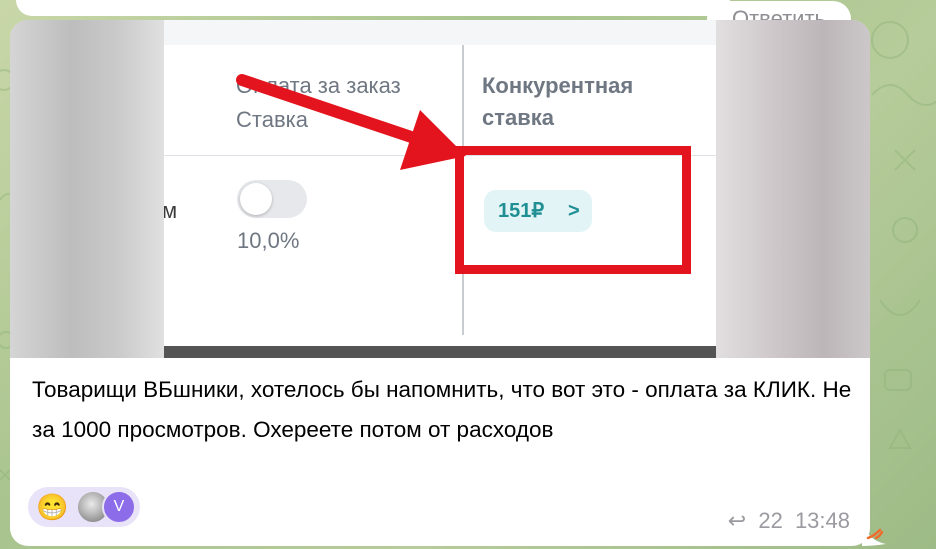  Describe the element at coordinates (119, 507) in the screenshot. I see `reactor-avatar-letter: V` at that location.